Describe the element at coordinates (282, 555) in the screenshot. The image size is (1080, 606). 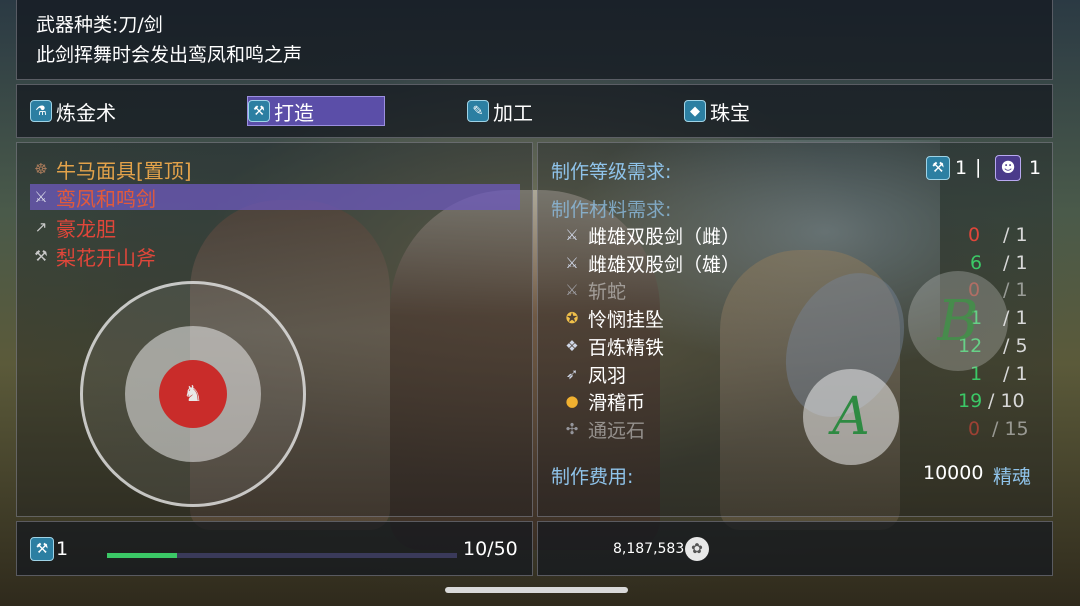
I see `craft-exp-progress-bar` at that location.